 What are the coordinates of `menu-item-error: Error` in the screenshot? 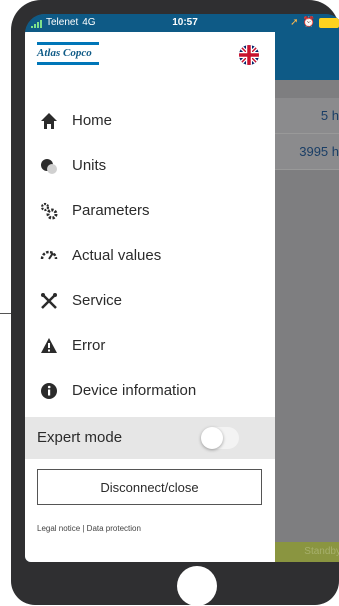 It's located at (150, 345).